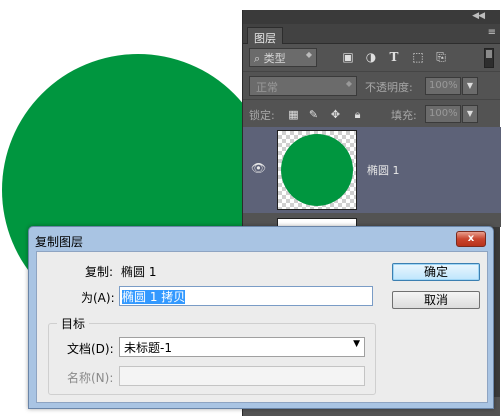 This screenshot has width=502, height=416. Describe the element at coordinates (148, 348) in the screenshot. I see `document-select-value: 未标题-1` at that location.